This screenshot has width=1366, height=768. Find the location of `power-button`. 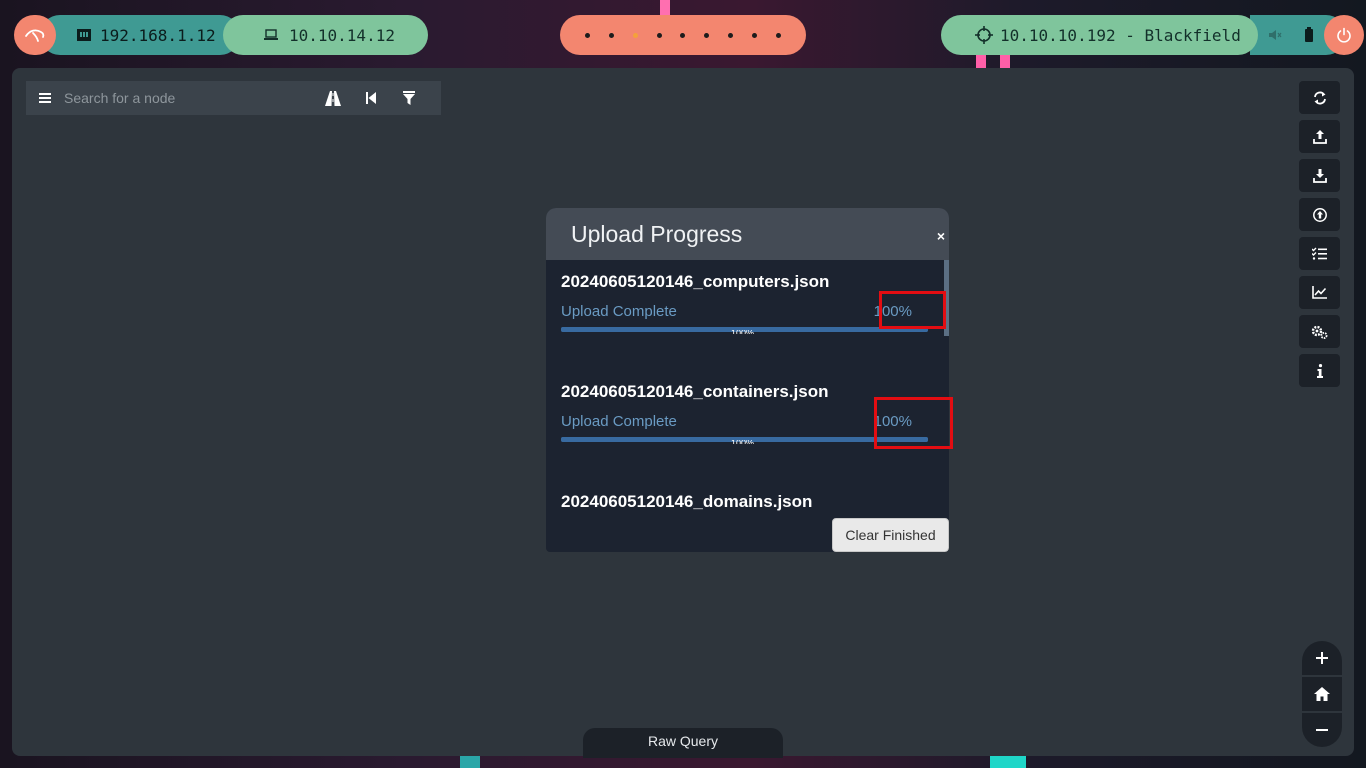

power-button is located at coordinates (1344, 35).